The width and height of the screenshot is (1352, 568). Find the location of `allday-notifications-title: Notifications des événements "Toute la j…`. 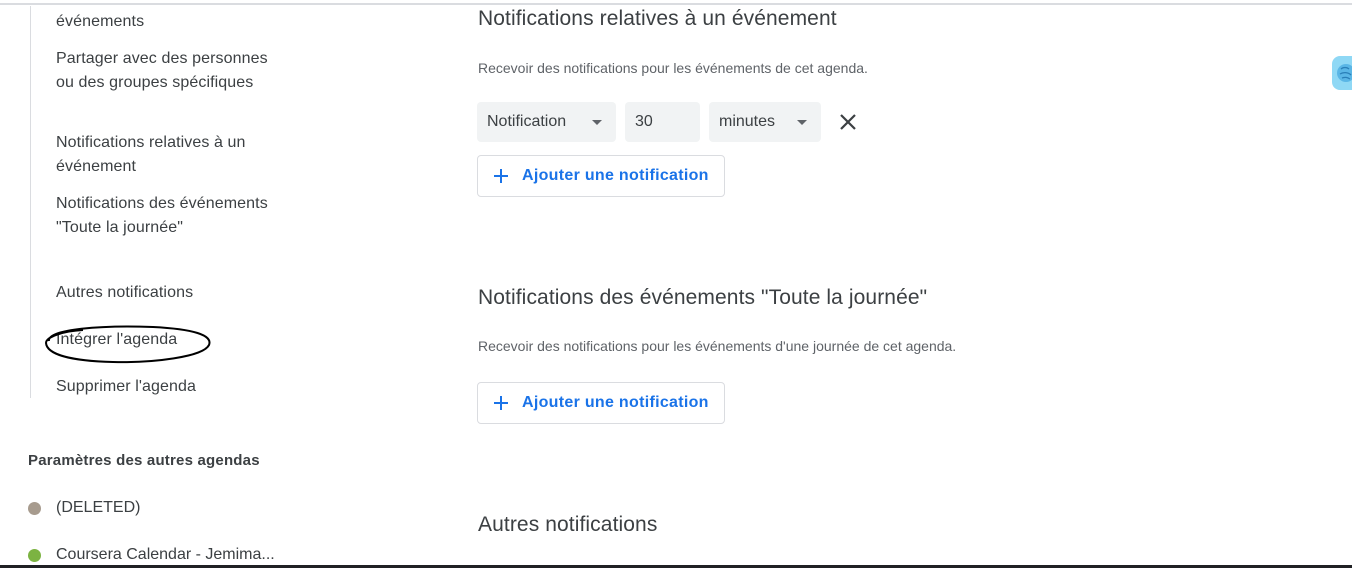

allday-notifications-title: Notifications des événements "Toute la j… is located at coordinates (703, 297).